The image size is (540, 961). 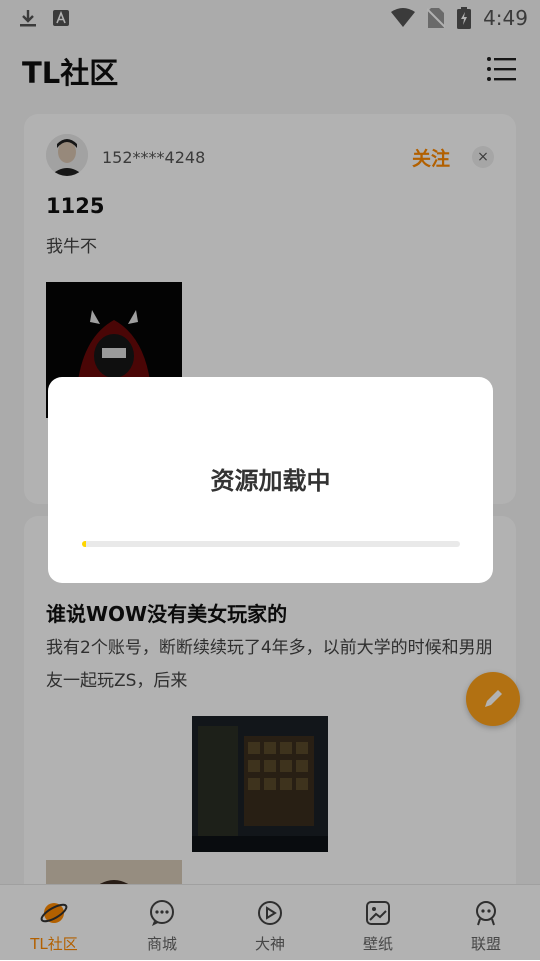 I want to click on dialog-title: 资源加载中, so click(x=270, y=481).